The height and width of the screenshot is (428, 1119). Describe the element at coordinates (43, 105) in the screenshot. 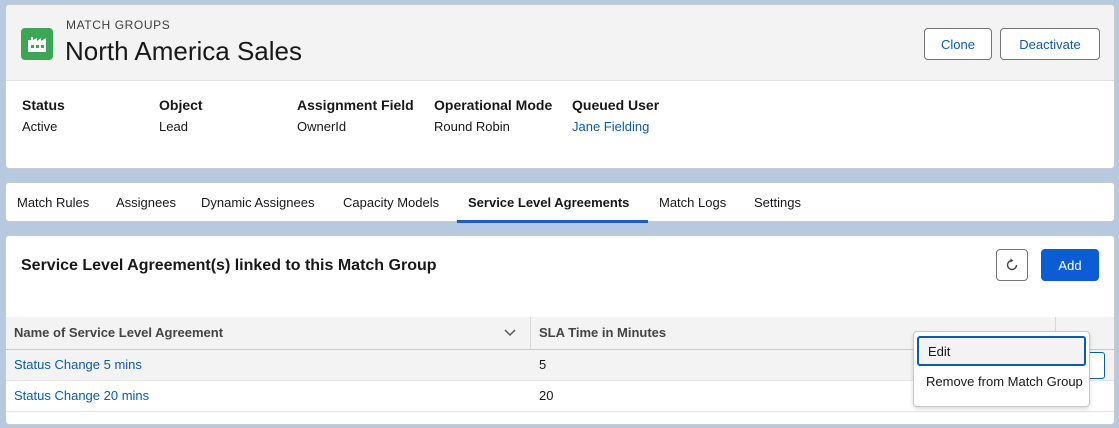

I see `field-label: Status` at that location.